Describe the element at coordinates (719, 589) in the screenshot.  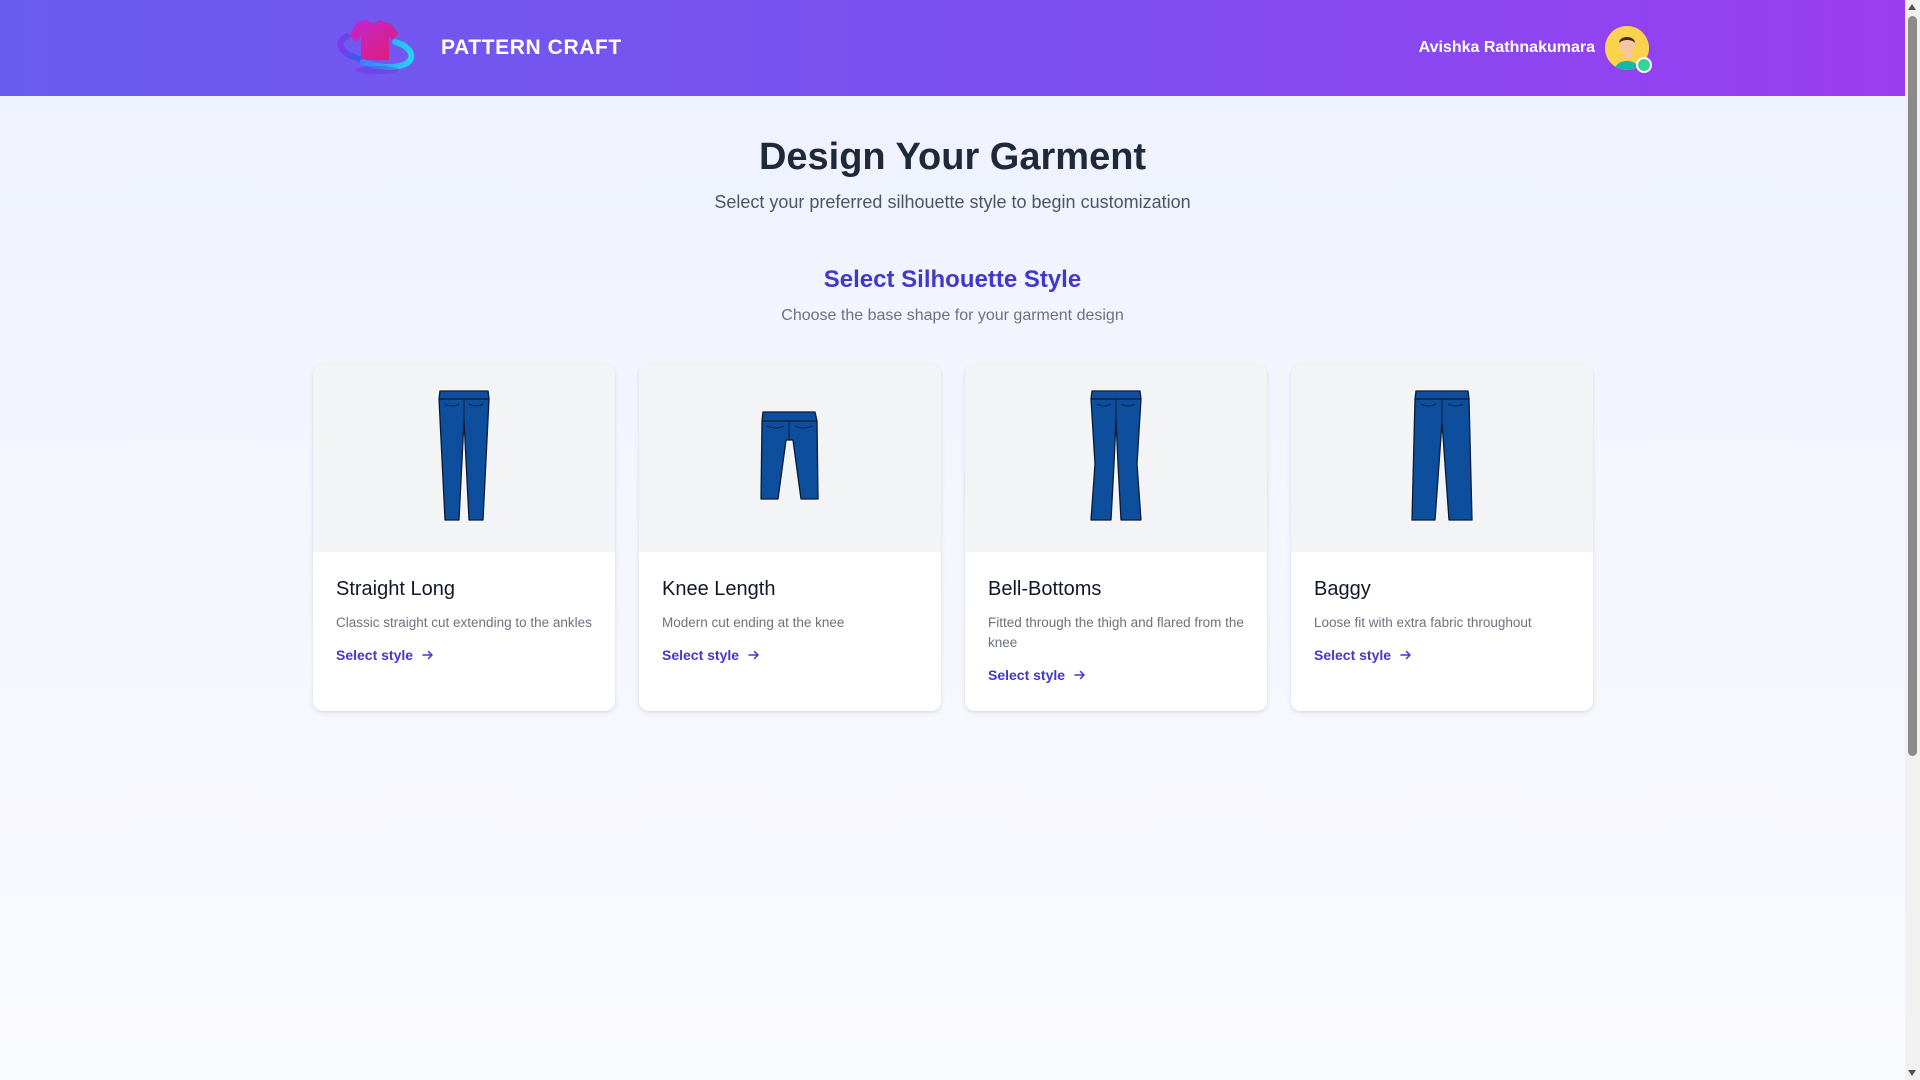
I see `card-title: Knee Length` at that location.